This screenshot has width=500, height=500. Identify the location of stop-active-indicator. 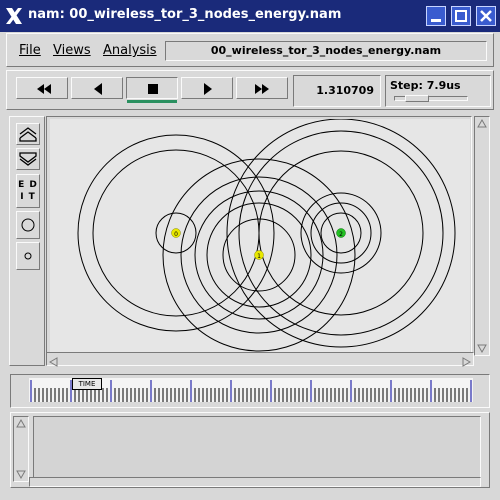
(152, 101).